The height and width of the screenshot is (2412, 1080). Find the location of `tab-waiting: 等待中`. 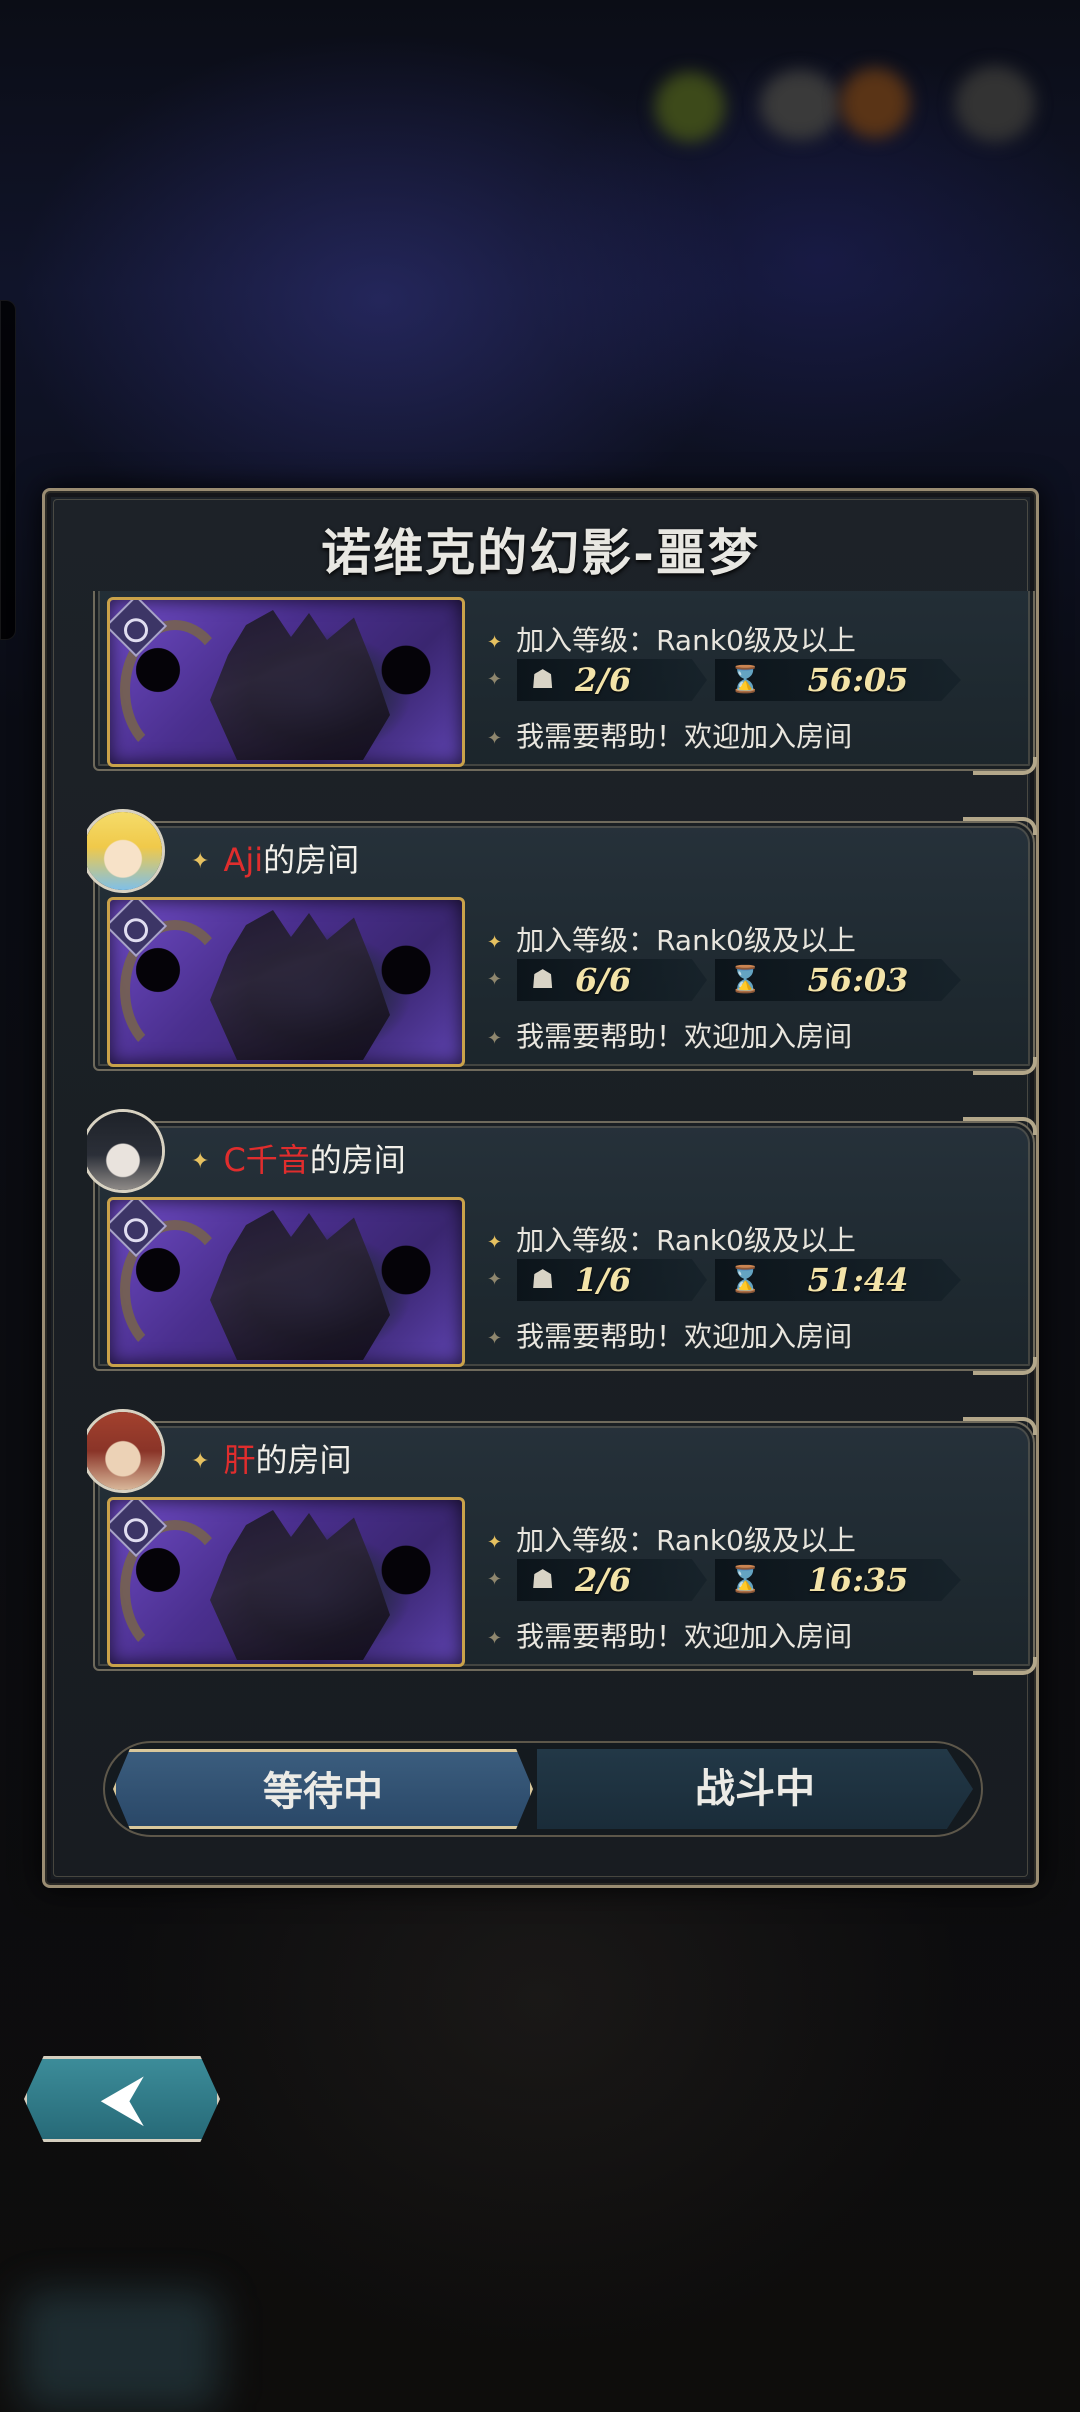

tab-waiting: 等待中 is located at coordinates (323, 1789).